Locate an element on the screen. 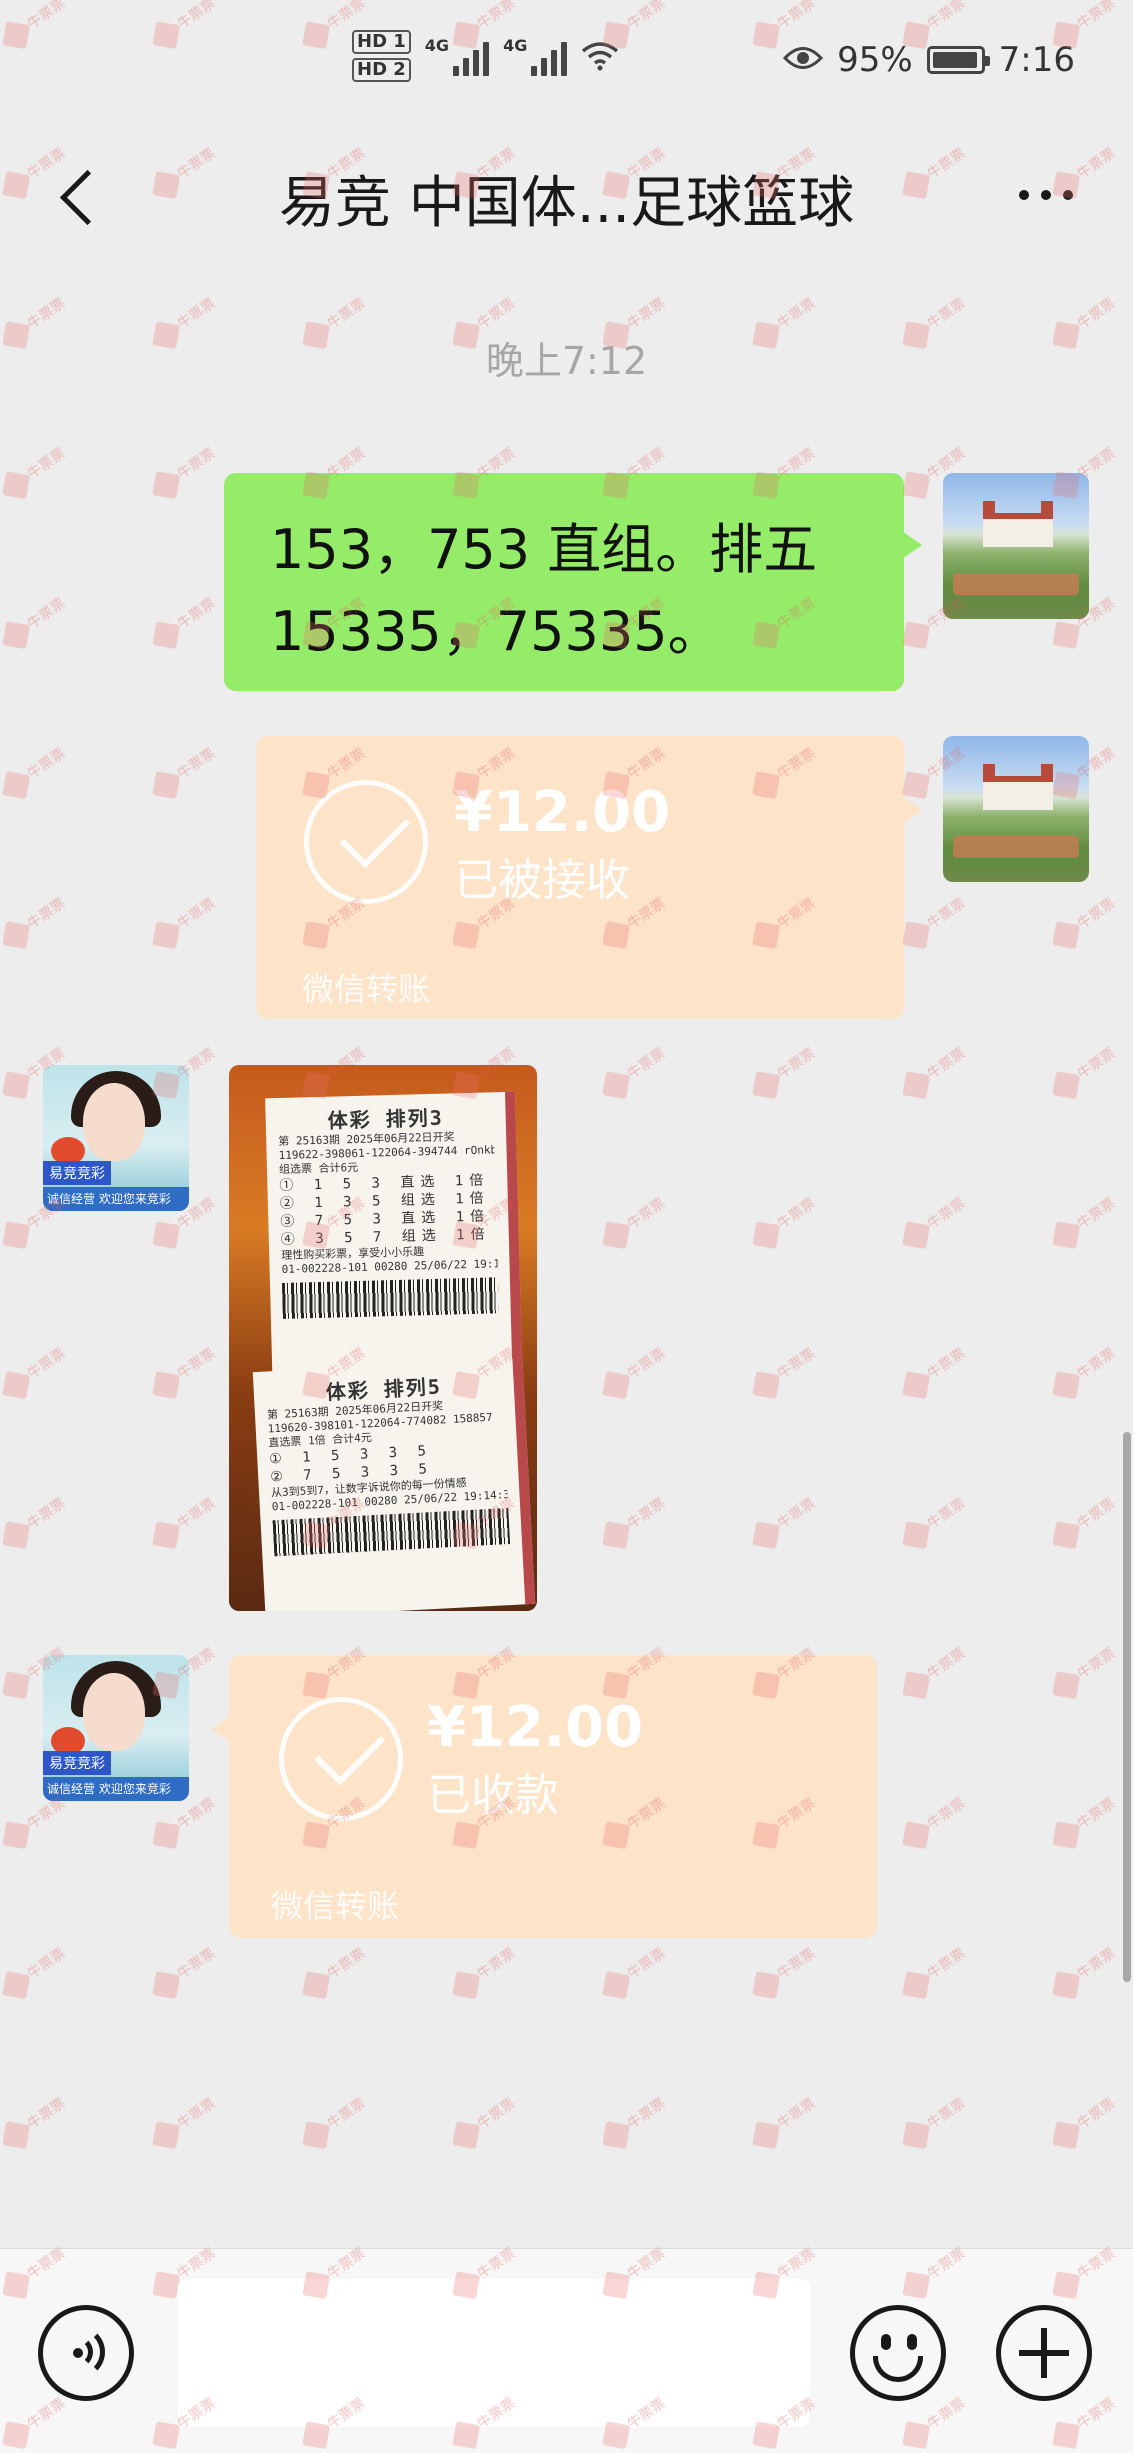 Image resolution: width=1133 pixels, height=2453 pixels. eye-icon is located at coordinates (803, 60).